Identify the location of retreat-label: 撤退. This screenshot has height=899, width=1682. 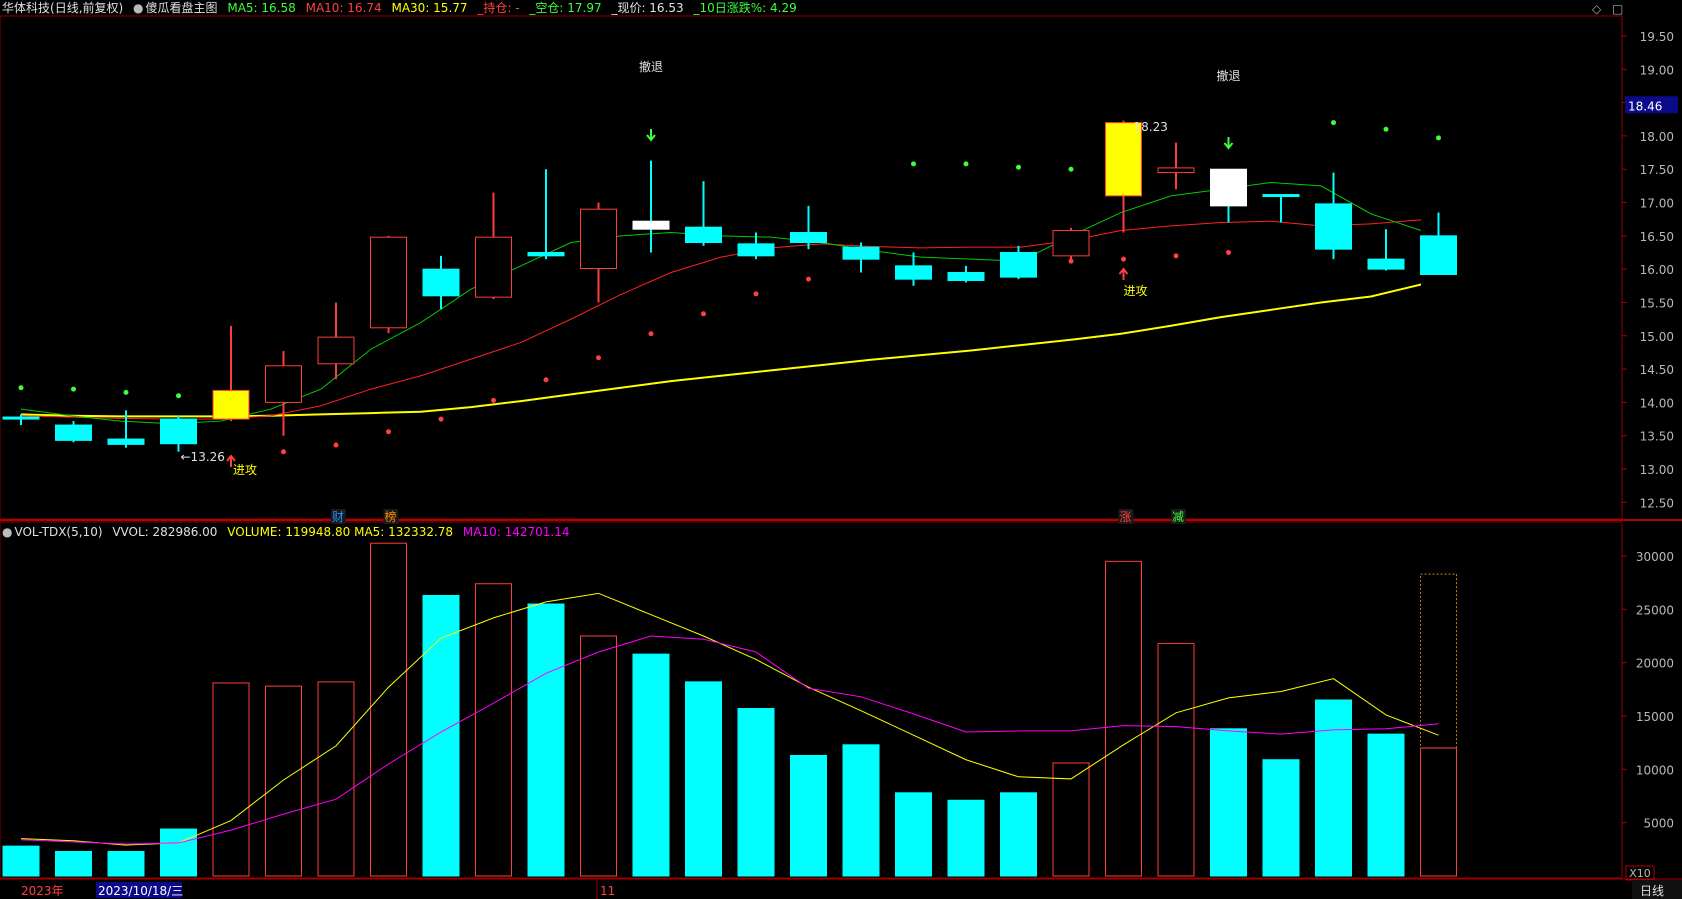
(1228, 75).